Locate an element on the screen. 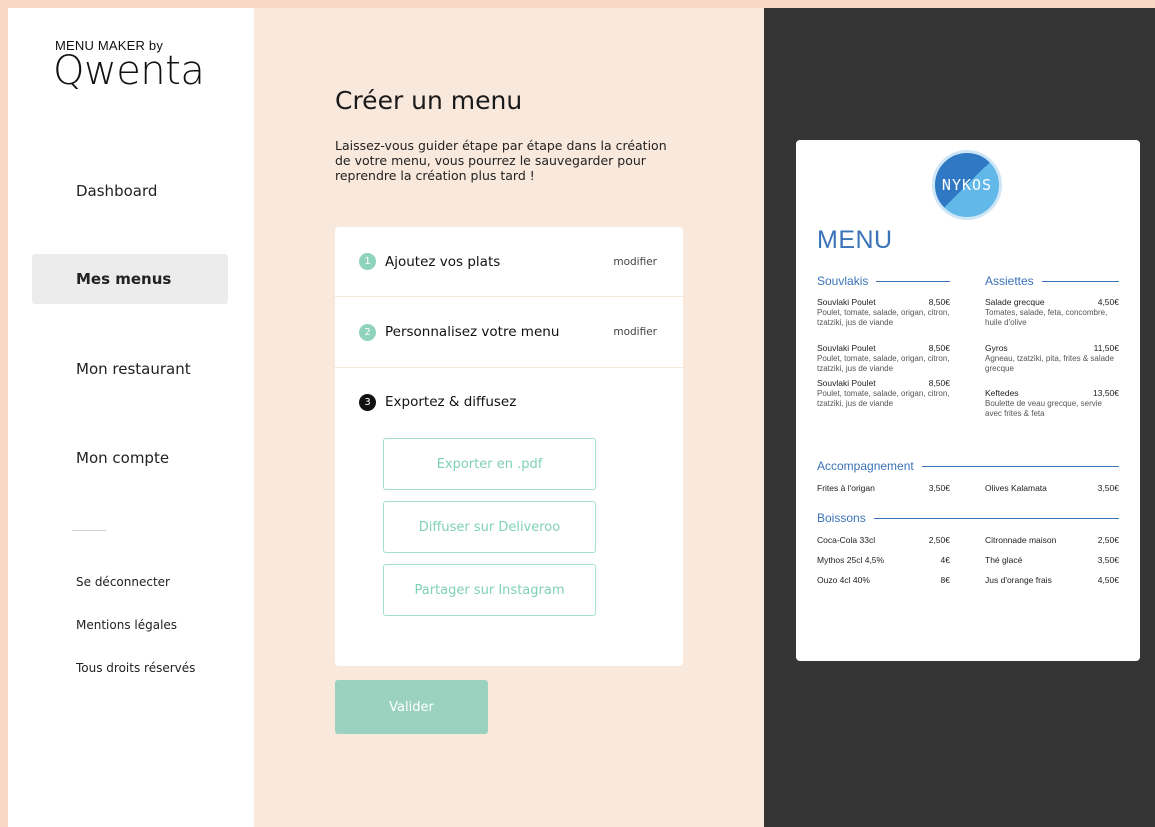 The image size is (1155, 827). section-title: Souvlakis is located at coordinates (843, 281).